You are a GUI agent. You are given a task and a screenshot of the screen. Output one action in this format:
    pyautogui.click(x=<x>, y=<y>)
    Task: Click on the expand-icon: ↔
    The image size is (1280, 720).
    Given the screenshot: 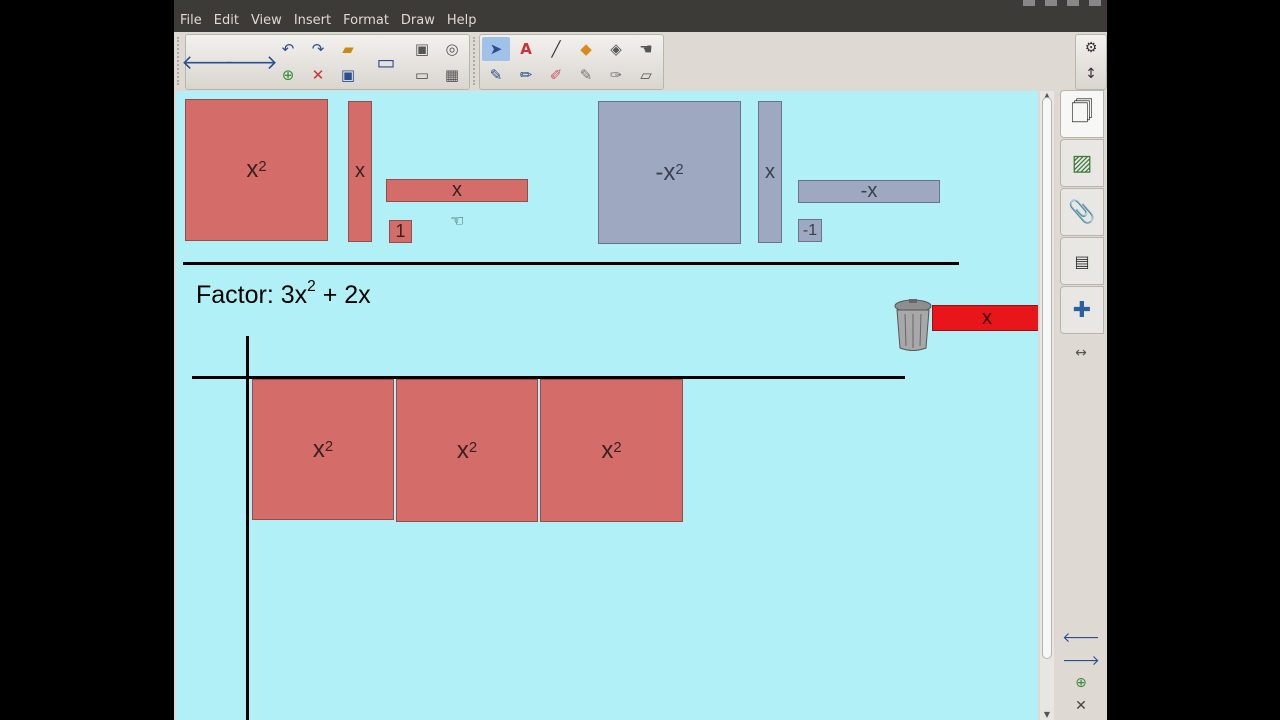 What is the action you would take?
    pyautogui.click(x=1081, y=353)
    